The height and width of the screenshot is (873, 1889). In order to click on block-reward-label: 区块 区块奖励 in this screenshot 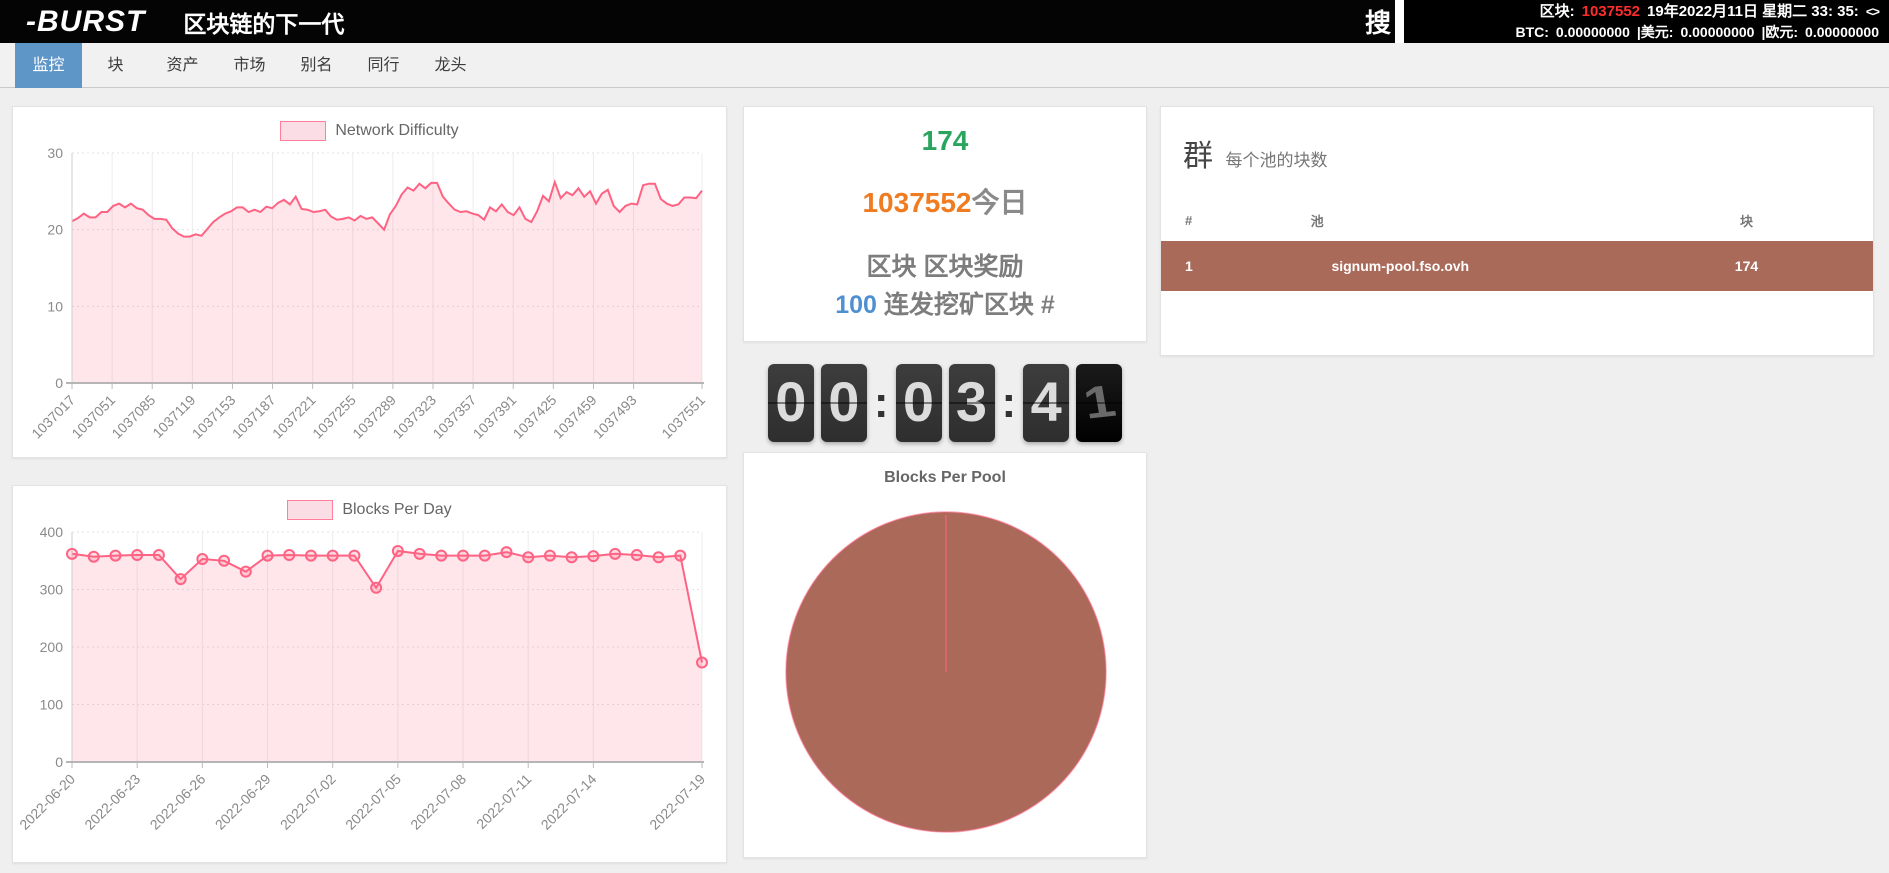, I will do `click(945, 267)`.